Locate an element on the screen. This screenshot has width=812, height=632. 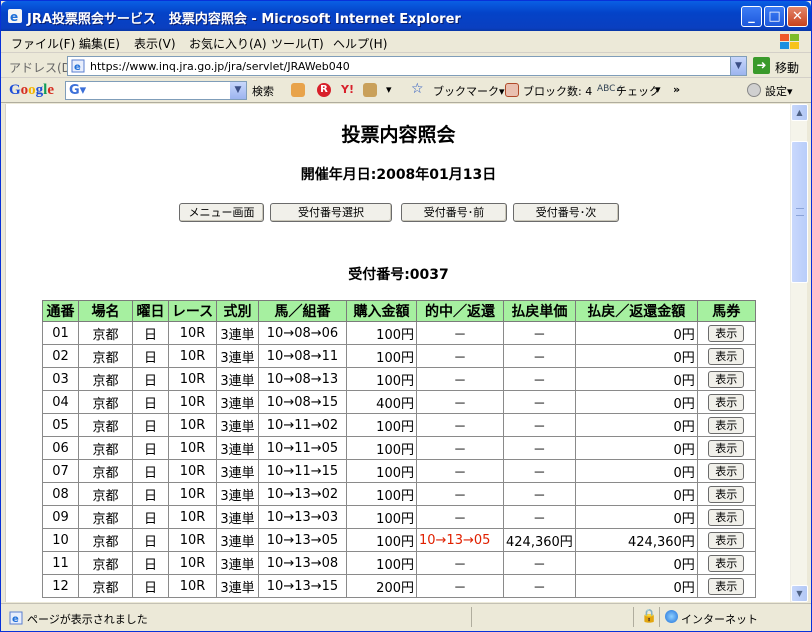
table-row: 07 京都日 10R 3連単 10→11→15 100円－－ 0円 表示 is located at coordinates (399, 471).